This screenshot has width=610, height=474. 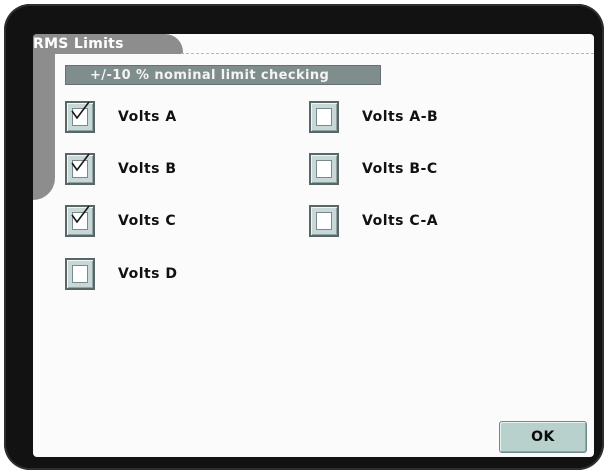 What do you see at coordinates (400, 169) in the screenshot?
I see `volts-b-c-label: Volts B-C` at bounding box center [400, 169].